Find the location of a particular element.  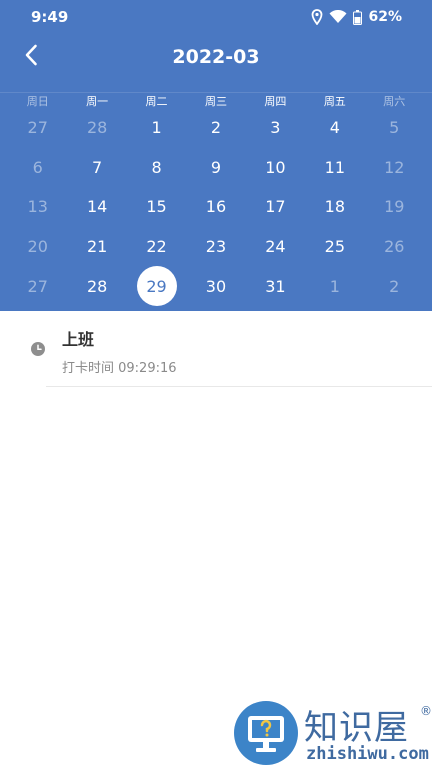

calendar-day: 17 is located at coordinates (275, 207).